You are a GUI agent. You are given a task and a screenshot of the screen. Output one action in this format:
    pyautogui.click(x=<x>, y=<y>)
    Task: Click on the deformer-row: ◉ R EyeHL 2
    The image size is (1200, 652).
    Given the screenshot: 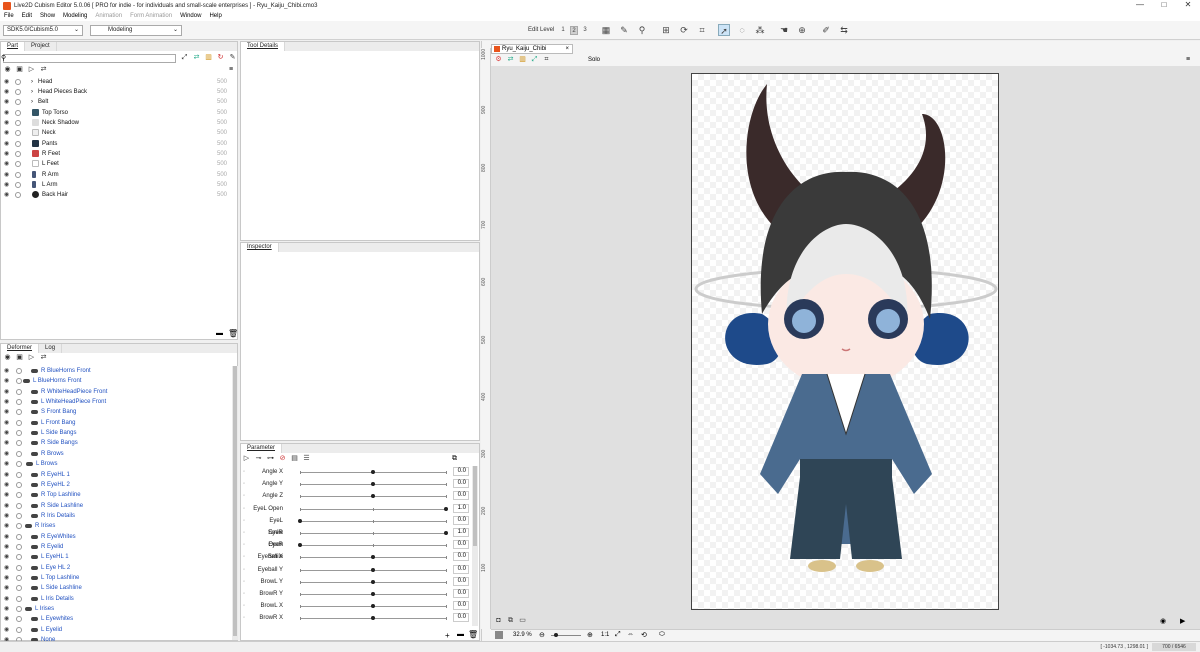 What is the action you would take?
    pyautogui.click(x=117, y=485)
    